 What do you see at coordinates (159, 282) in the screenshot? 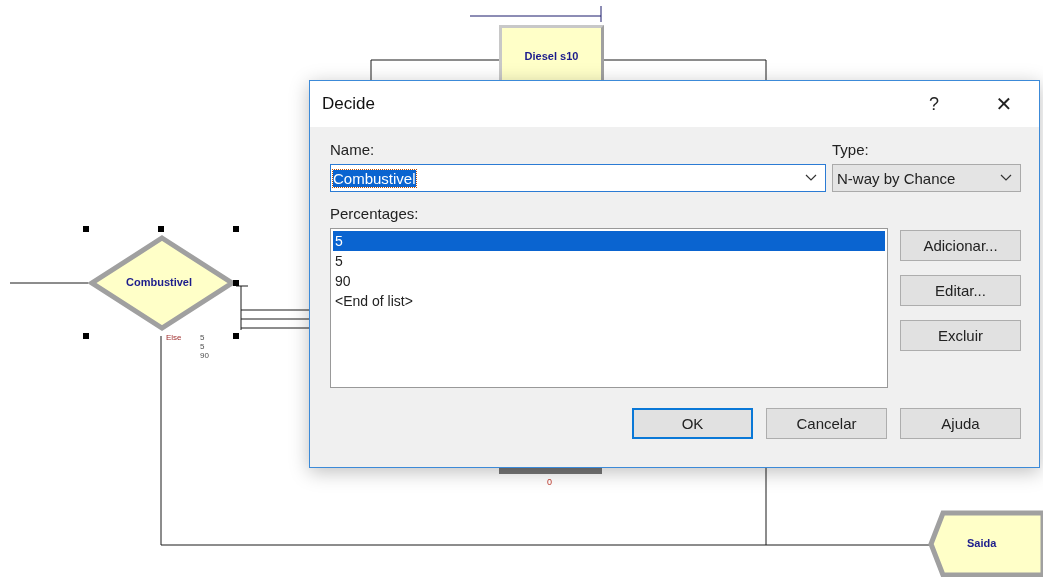
I see `node-label: Combustivel` at bounding box center [159, 282].